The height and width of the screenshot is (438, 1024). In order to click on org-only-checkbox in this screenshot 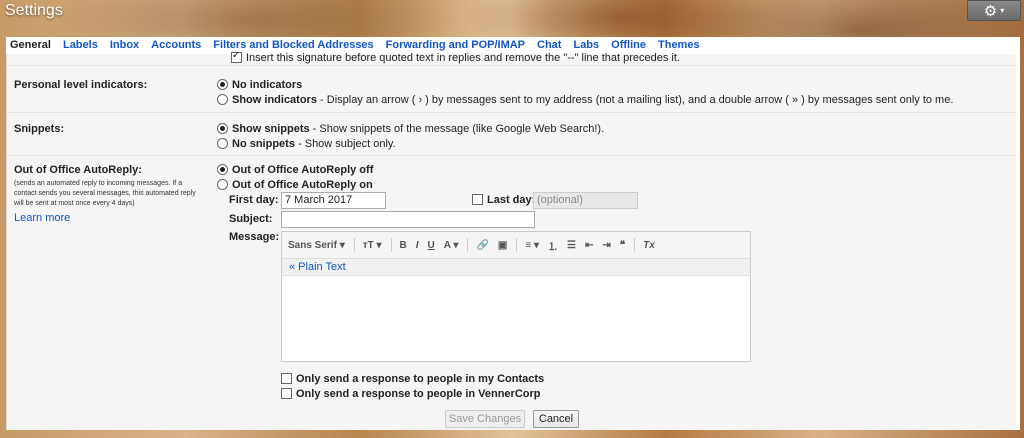, I will do `click(286, 393)`.